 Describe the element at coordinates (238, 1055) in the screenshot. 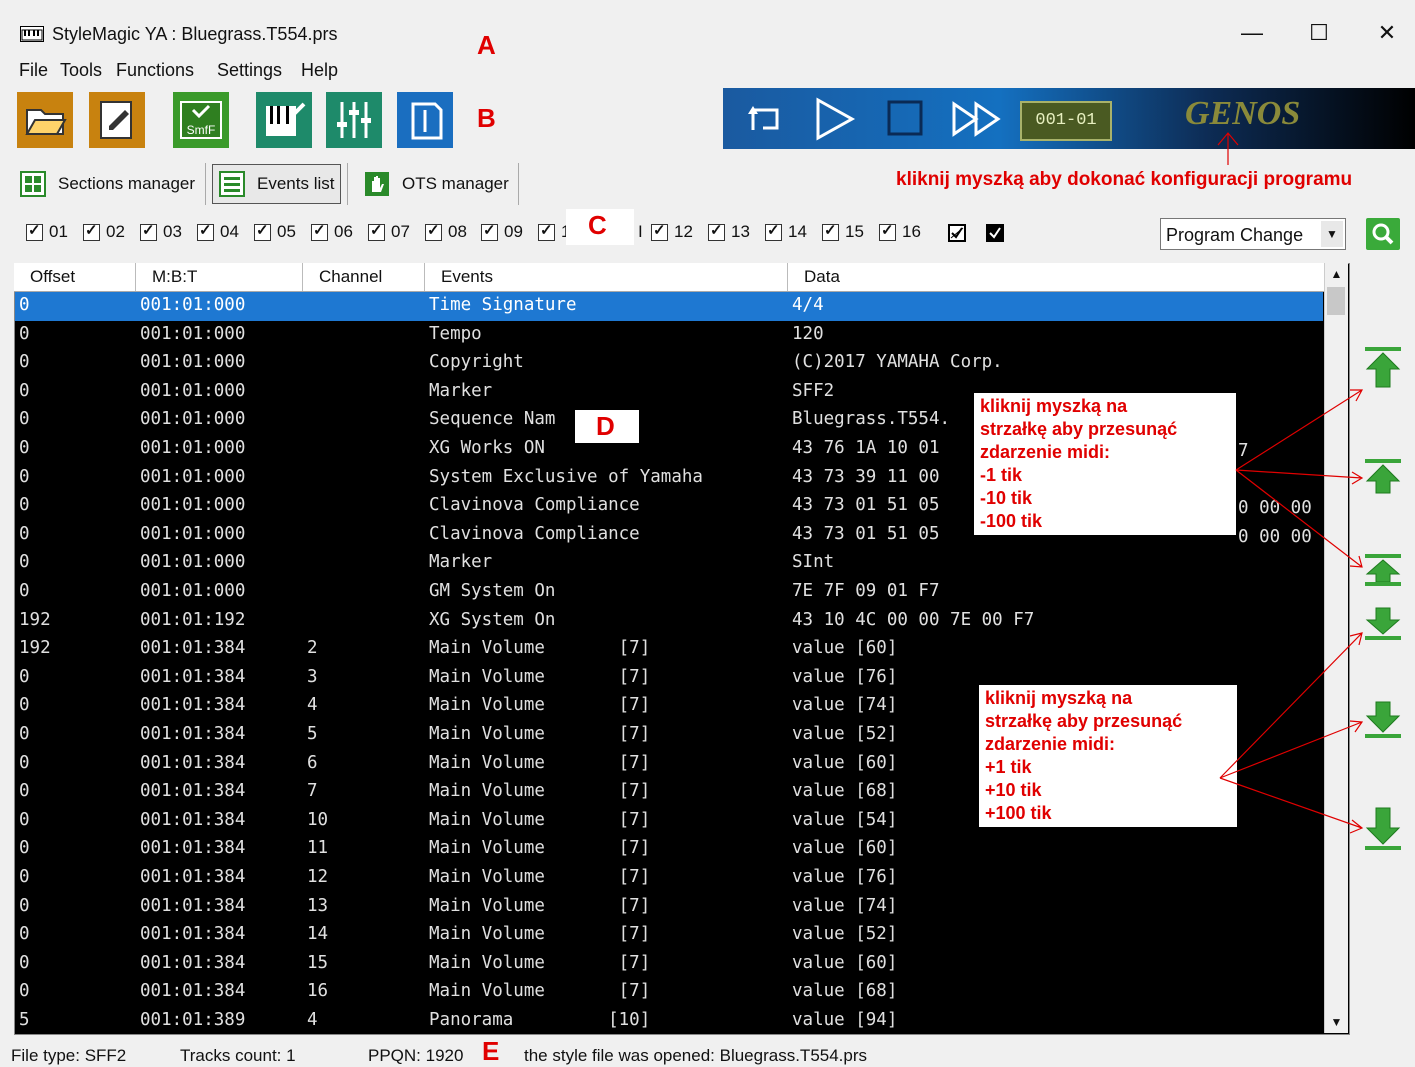

I see `status-tracks: Tracks count: 1` at that location.